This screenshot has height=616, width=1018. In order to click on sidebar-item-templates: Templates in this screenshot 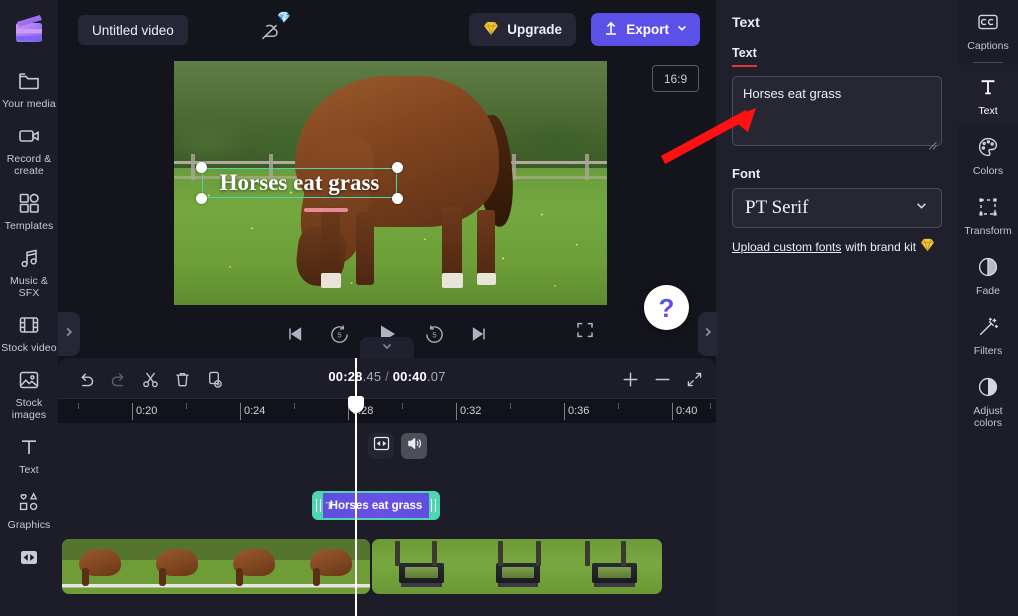, I will do `click(29, 210)`.